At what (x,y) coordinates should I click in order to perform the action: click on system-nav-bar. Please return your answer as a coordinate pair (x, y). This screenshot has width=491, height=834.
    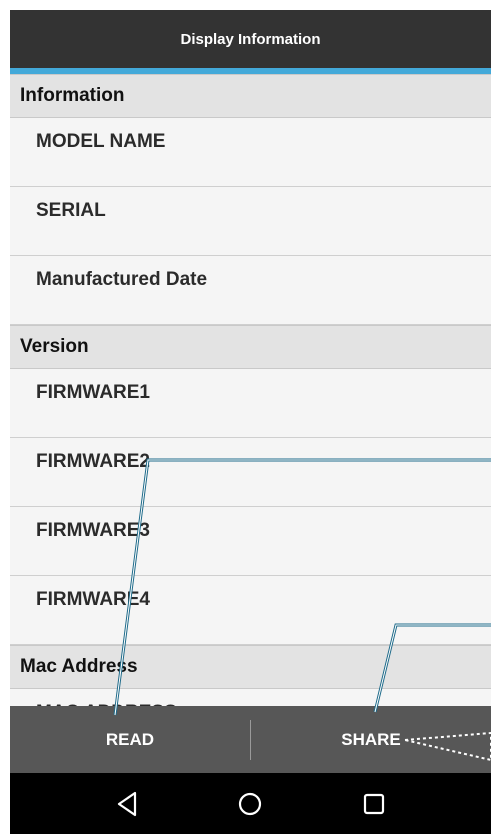
    Looking at the image, I should click on (250, 803).